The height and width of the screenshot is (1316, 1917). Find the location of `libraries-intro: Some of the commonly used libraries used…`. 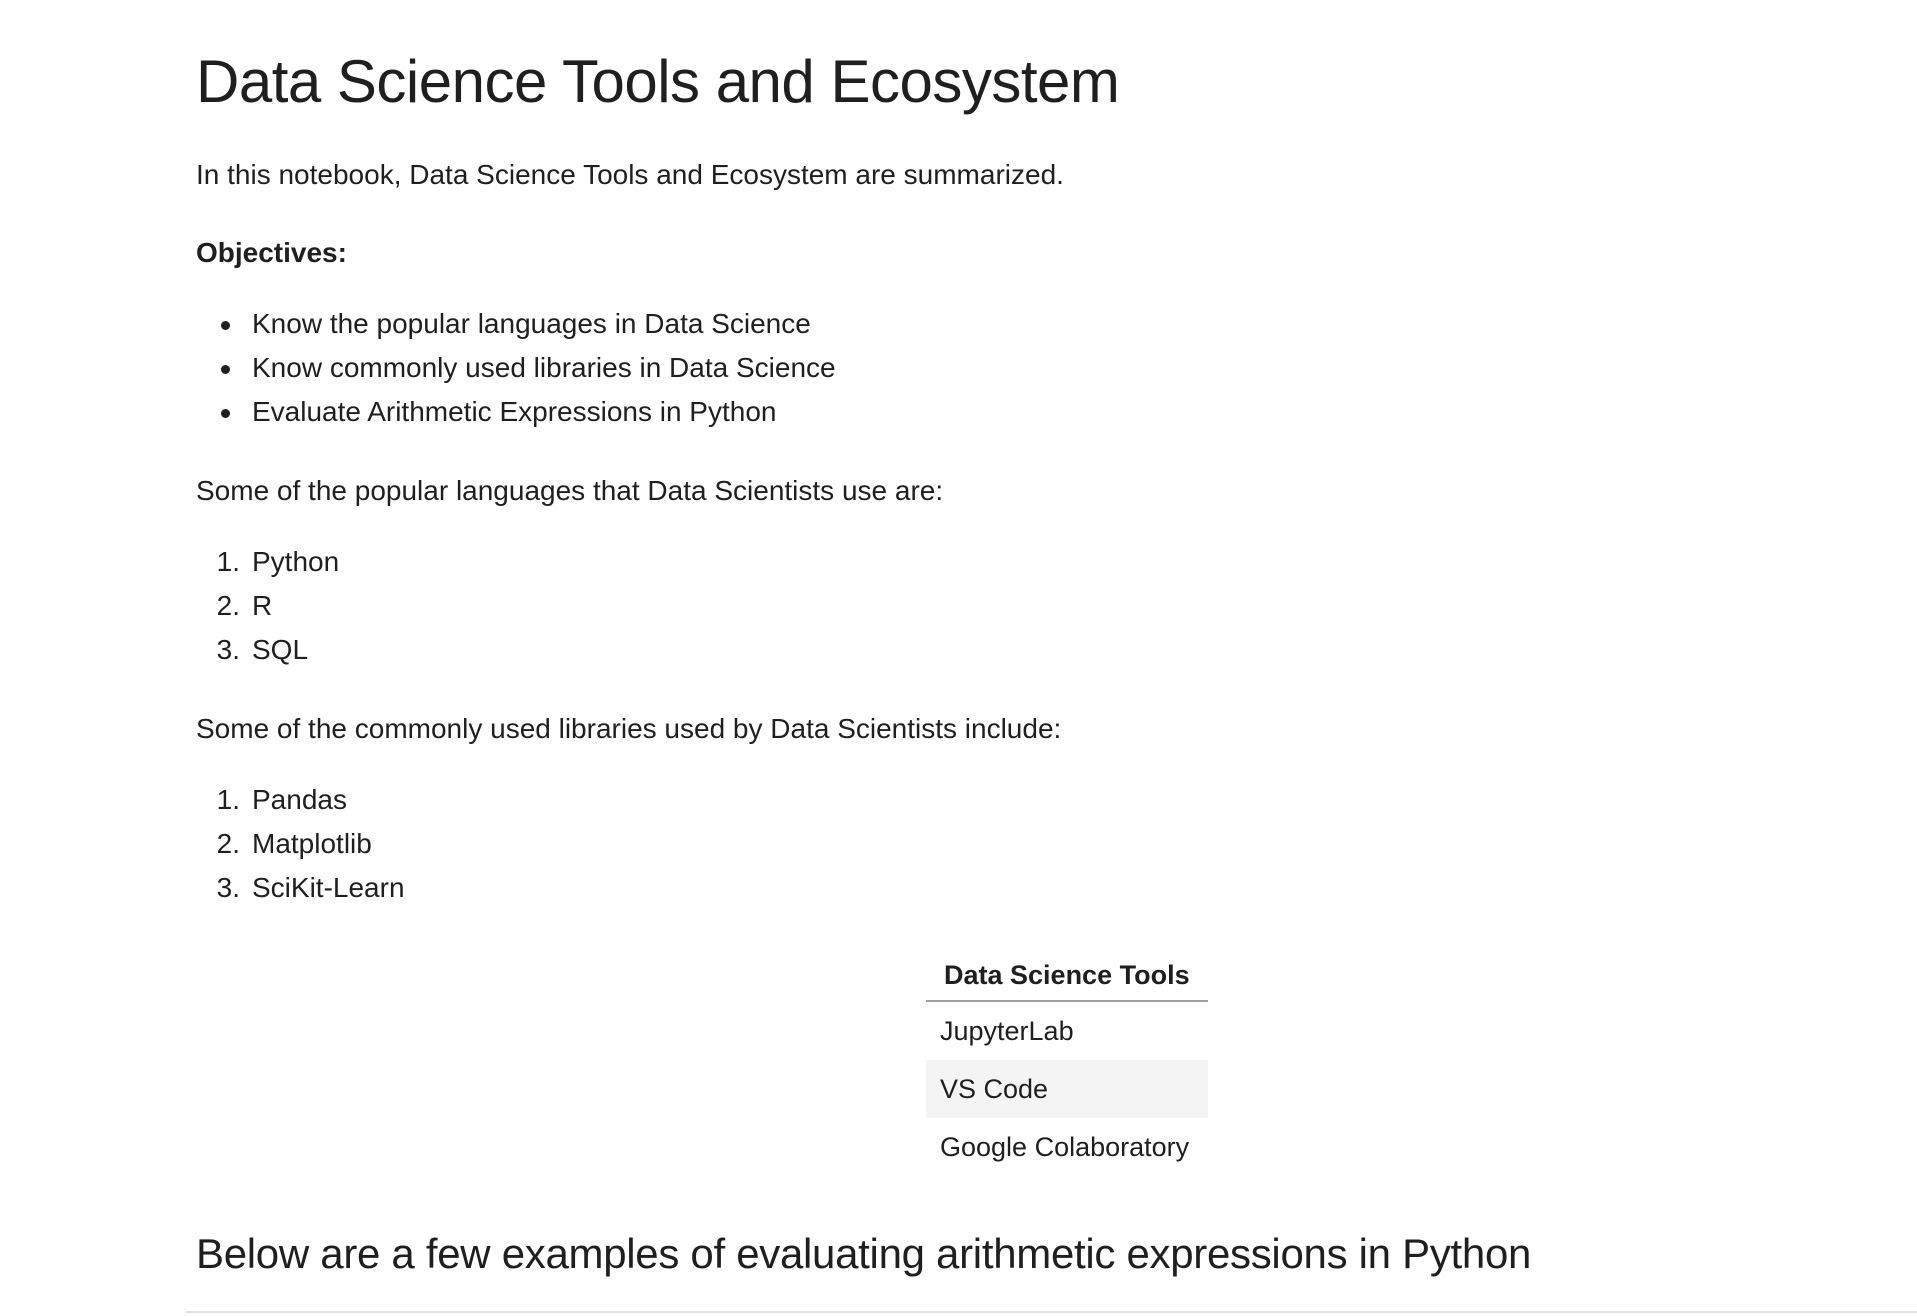

libraries-intro: Some of the commonly used libraries used… is located at coordinates (629, 728).